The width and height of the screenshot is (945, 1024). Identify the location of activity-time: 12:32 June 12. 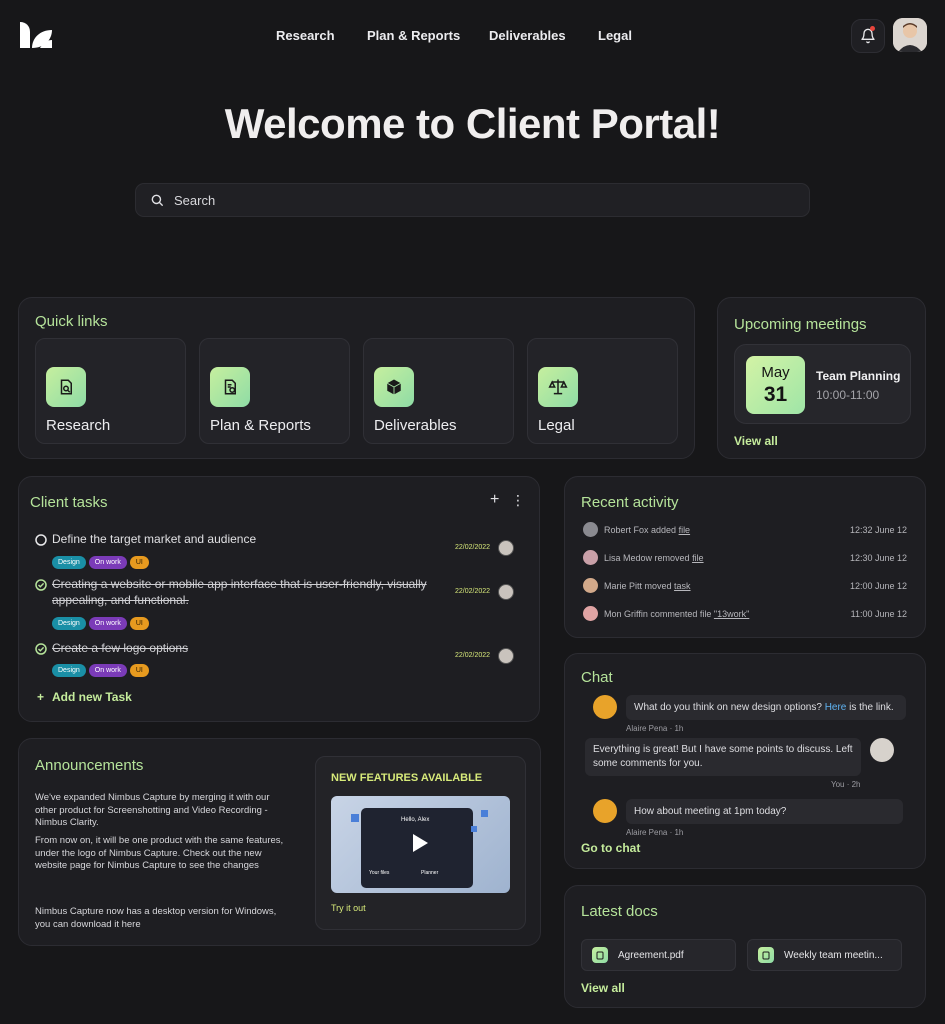
(878, 530).